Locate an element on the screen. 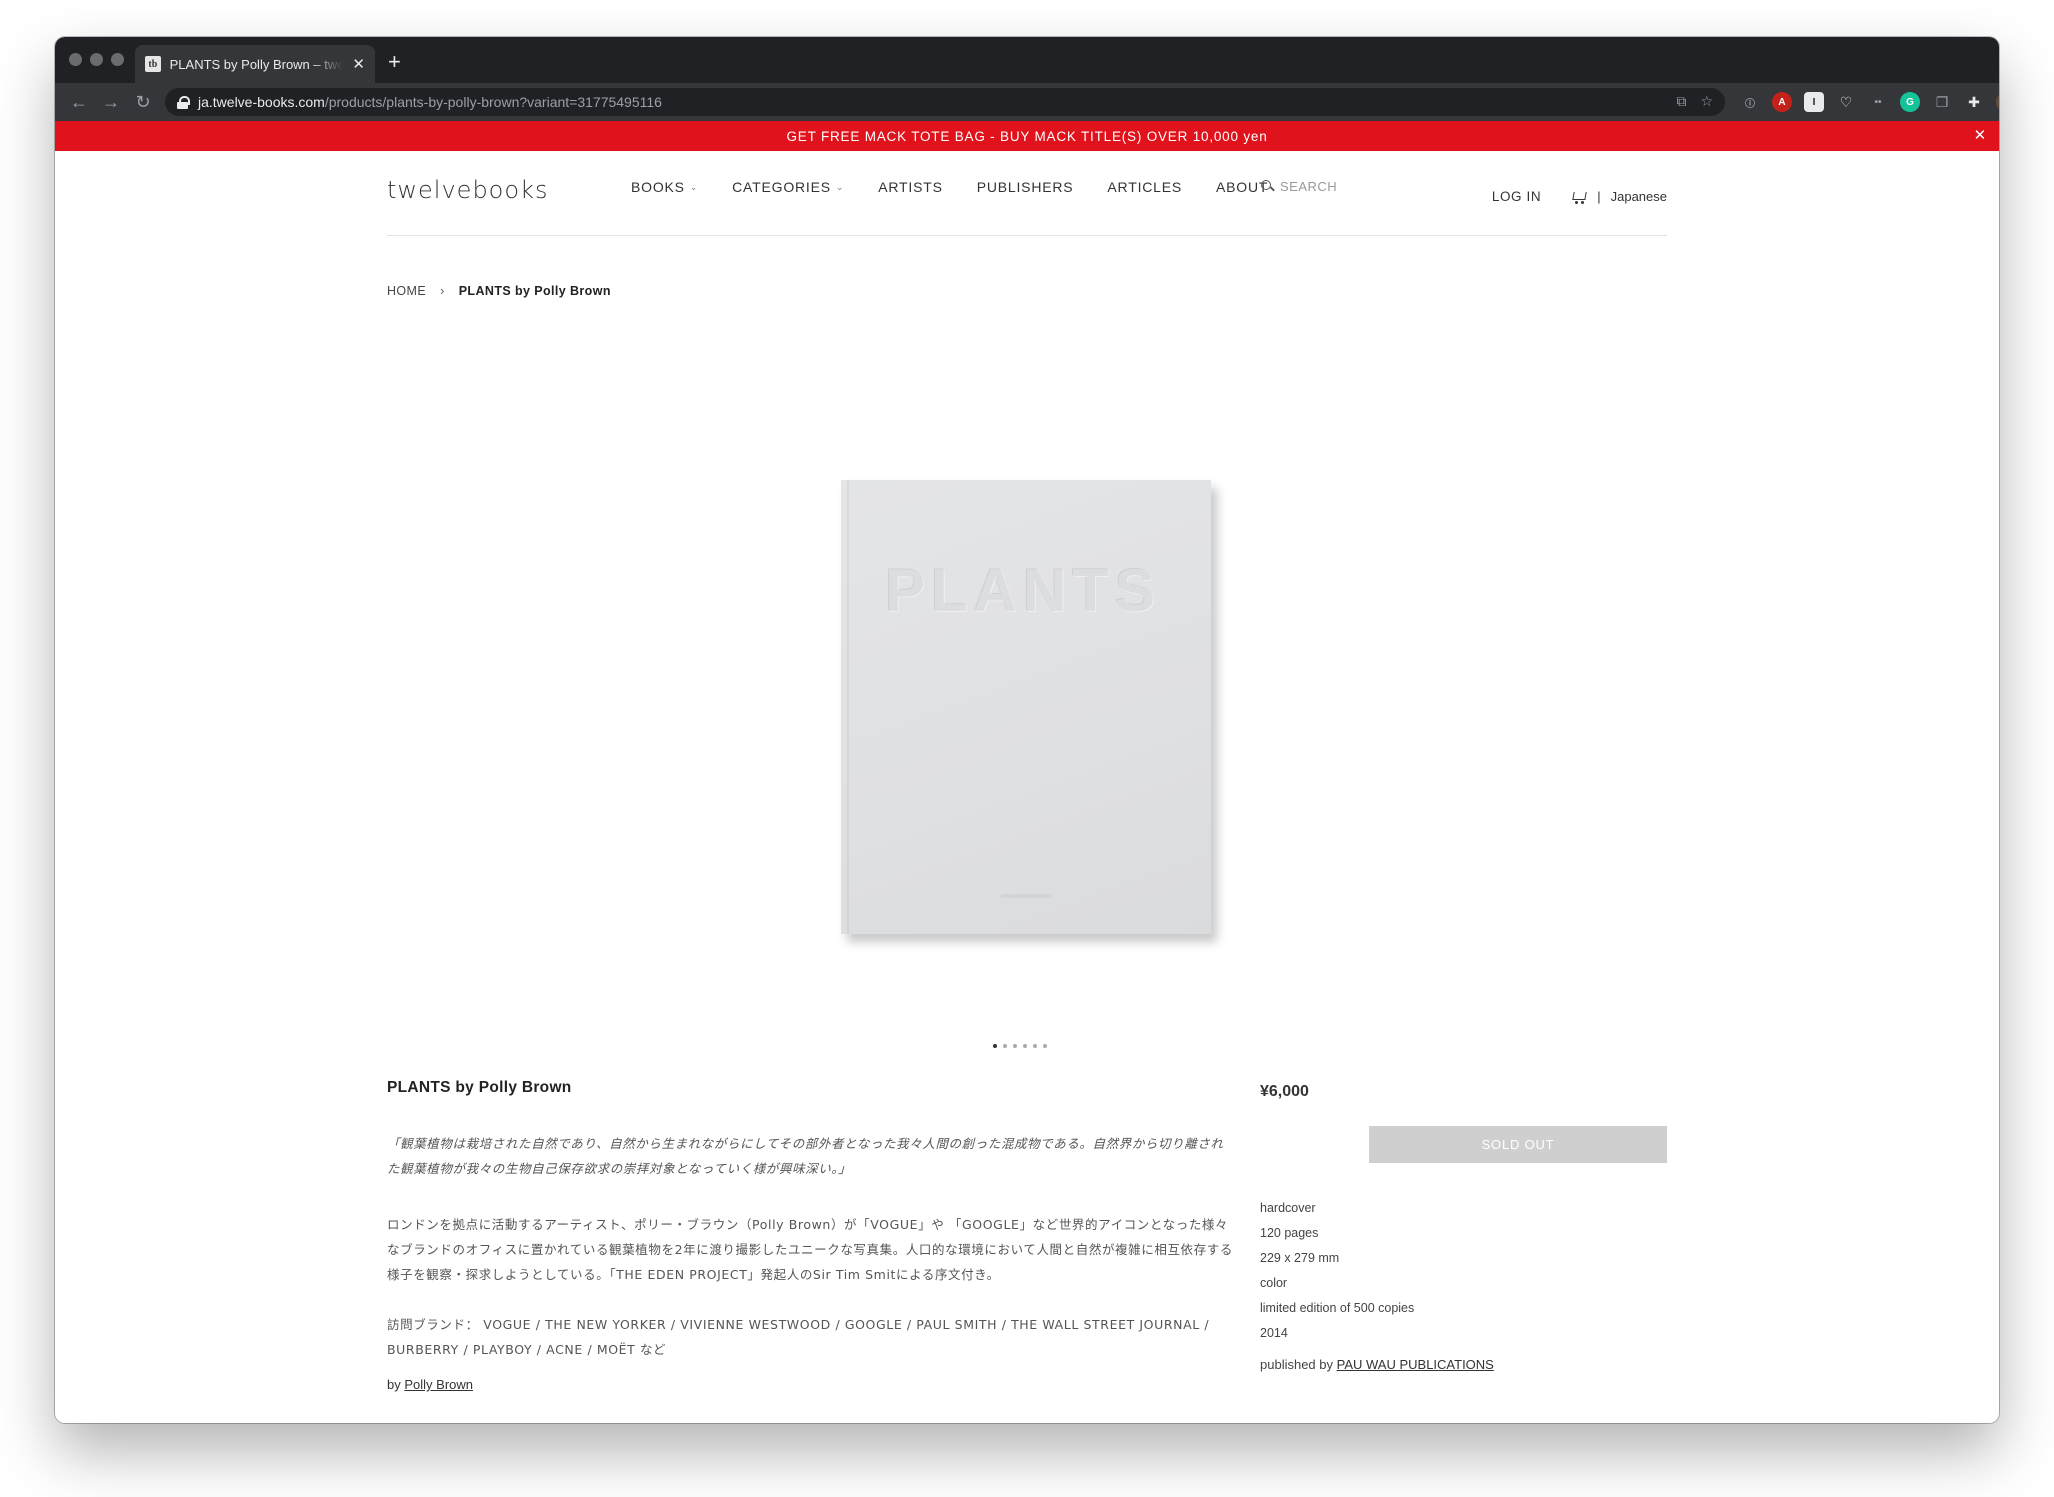 The height and width of the screenshot is (1497, 2054). new-tab-button: + is located at coordinates (394, 62).